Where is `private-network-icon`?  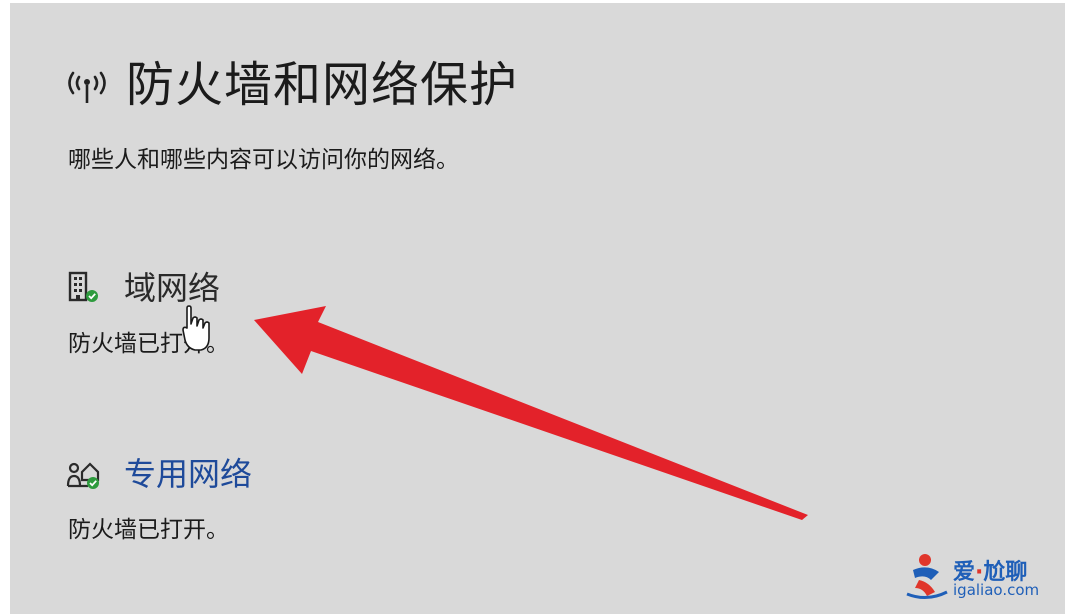 private-network-icon is located at coordinates (83, 475).